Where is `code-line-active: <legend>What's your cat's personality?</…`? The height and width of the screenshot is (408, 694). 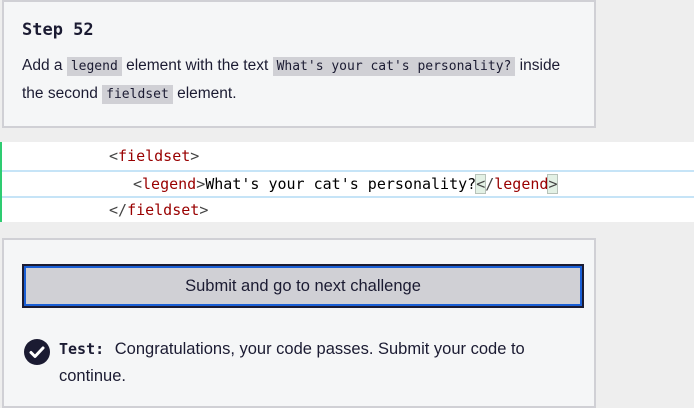 code-line-active: <legend>What's your cat's personality?</… is located at coordinates (348, 184).